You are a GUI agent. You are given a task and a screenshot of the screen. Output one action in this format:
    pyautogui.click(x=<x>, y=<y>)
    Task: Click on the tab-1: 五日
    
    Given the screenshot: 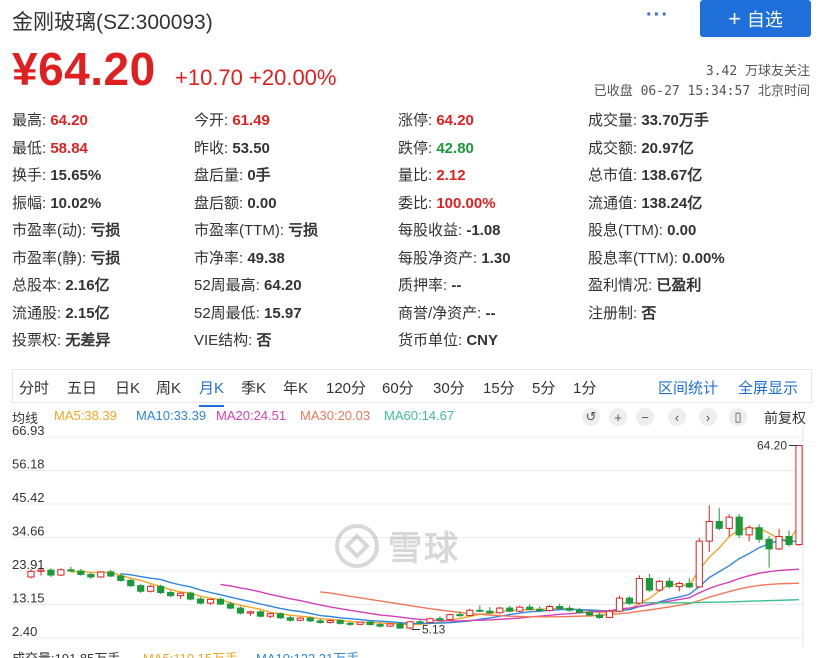 What is the action you would take?
    pyautogui.click(x=82, y=387)
    